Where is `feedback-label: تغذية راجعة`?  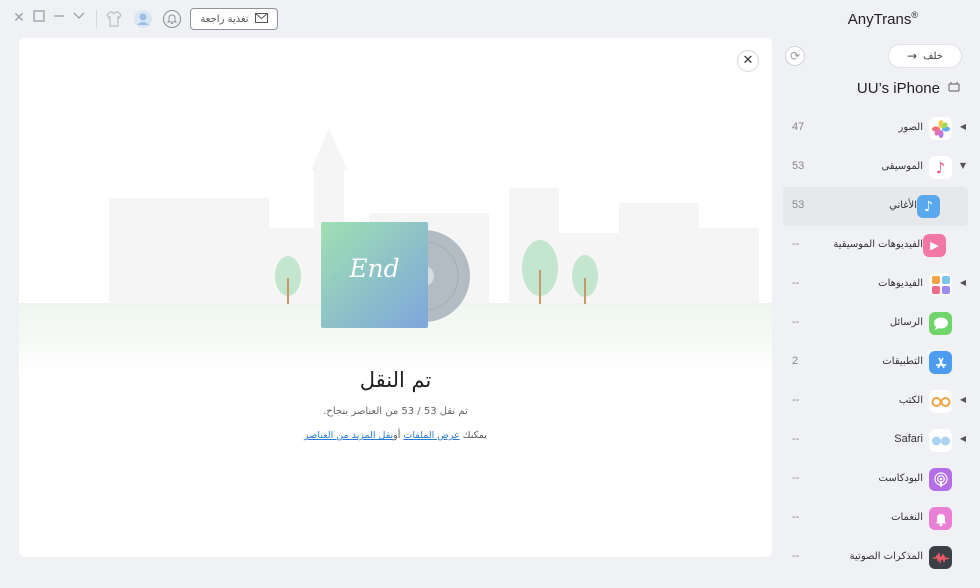 feedback-label: تغذية راجعة is located at coordinates (224, 19).